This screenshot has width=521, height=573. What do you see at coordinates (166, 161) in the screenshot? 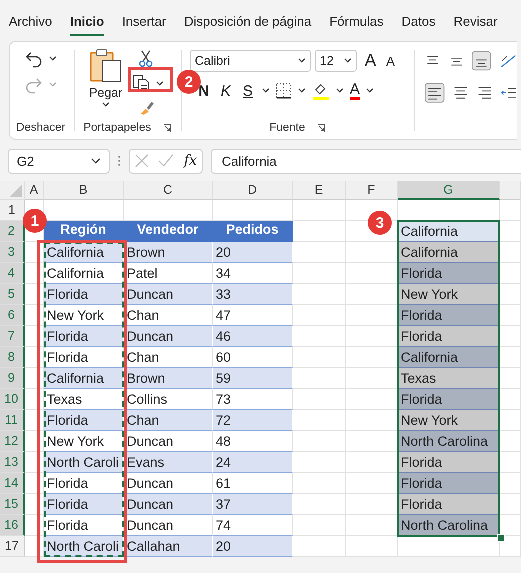
I see `checkmark-icon` at bounding box center [166, 161].